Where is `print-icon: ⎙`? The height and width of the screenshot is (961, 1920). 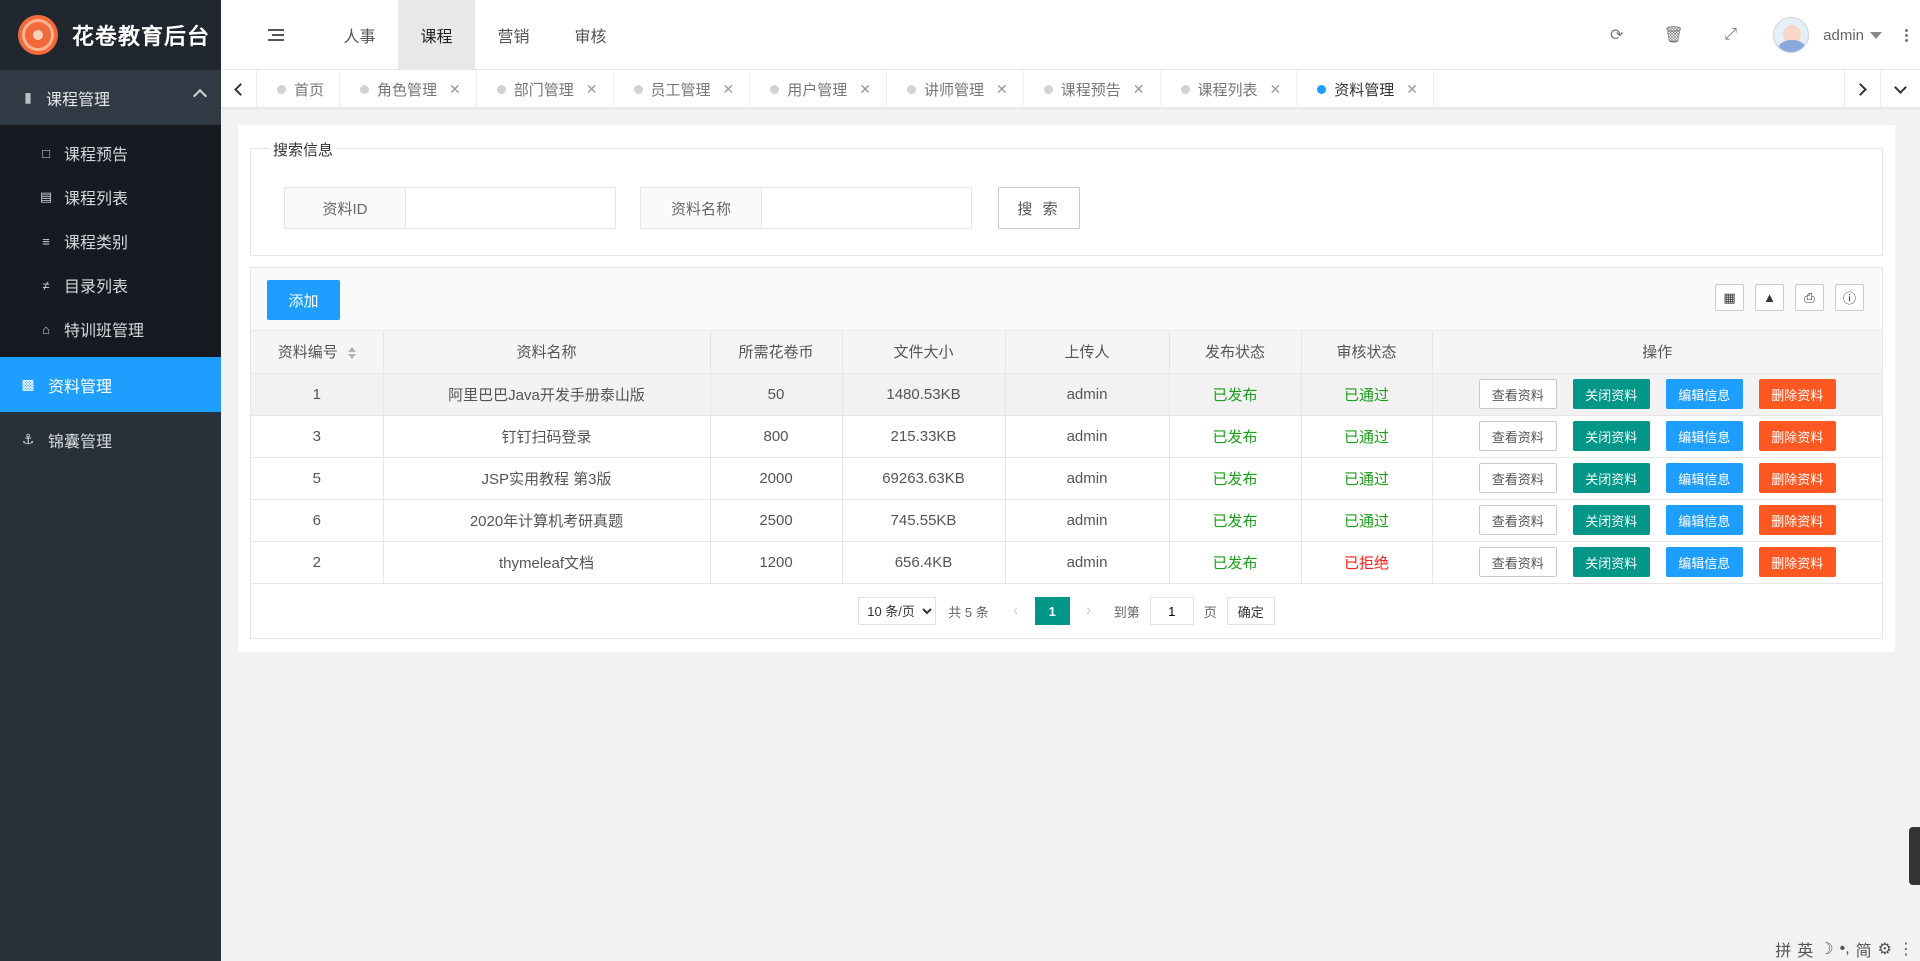
print-icon: ⎙ is located at coordinates (1809, 297).